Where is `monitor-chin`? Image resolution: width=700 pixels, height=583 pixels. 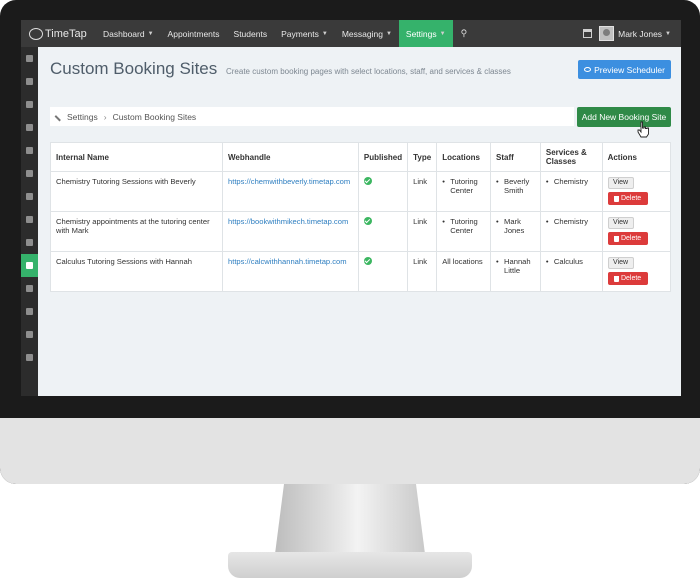
monitor-chin is located at coordinates (350, 451).